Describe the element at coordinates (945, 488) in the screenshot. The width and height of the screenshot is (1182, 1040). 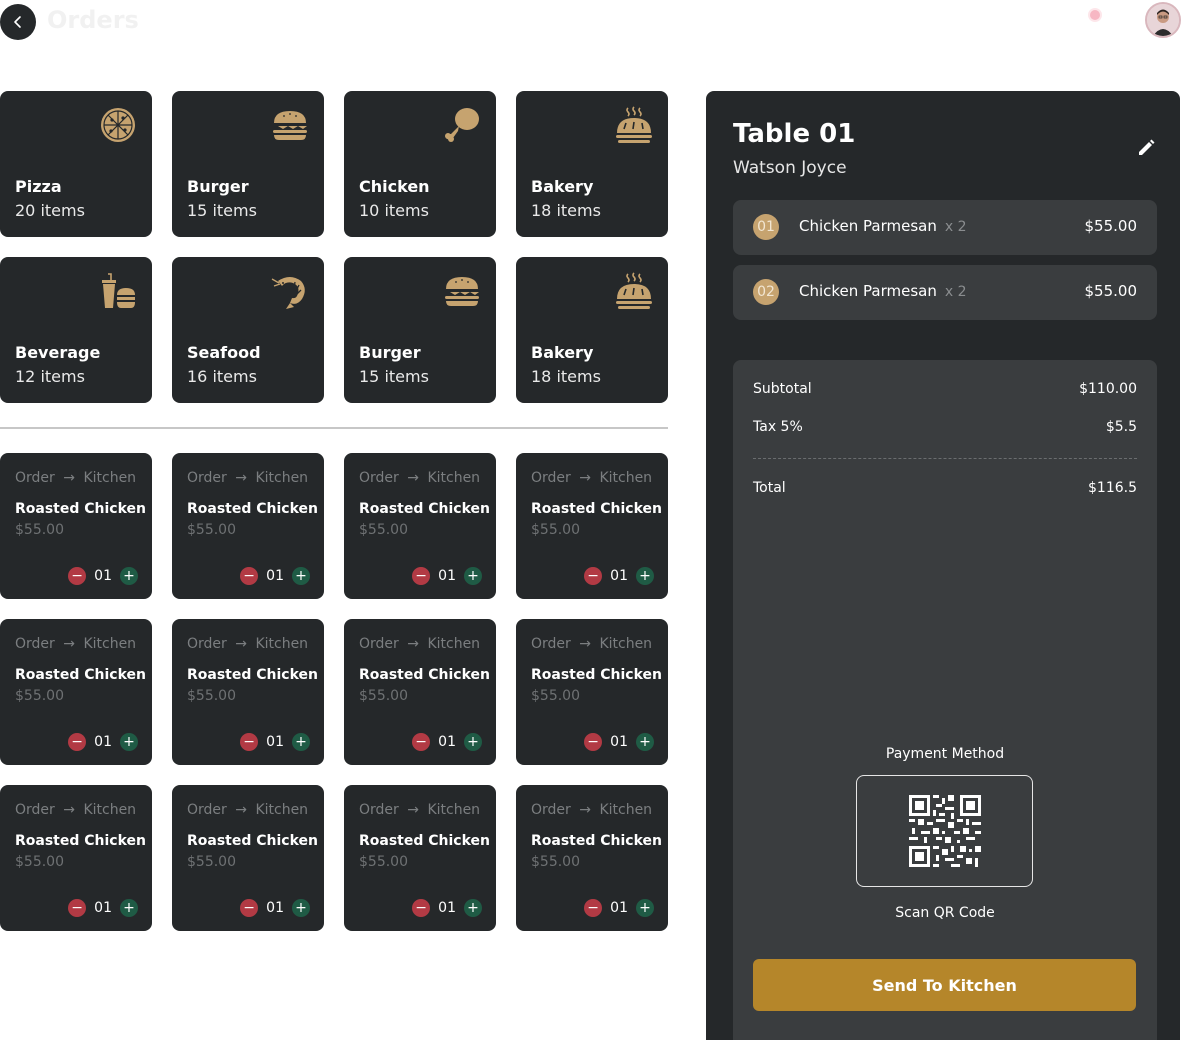
I see `total-row: Total $116.5` at that location.